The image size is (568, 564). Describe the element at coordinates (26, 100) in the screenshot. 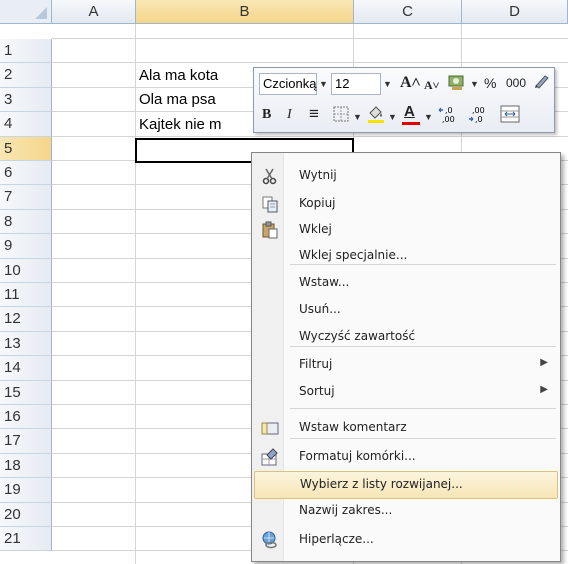

I see `row-header-3: 3` at that location.